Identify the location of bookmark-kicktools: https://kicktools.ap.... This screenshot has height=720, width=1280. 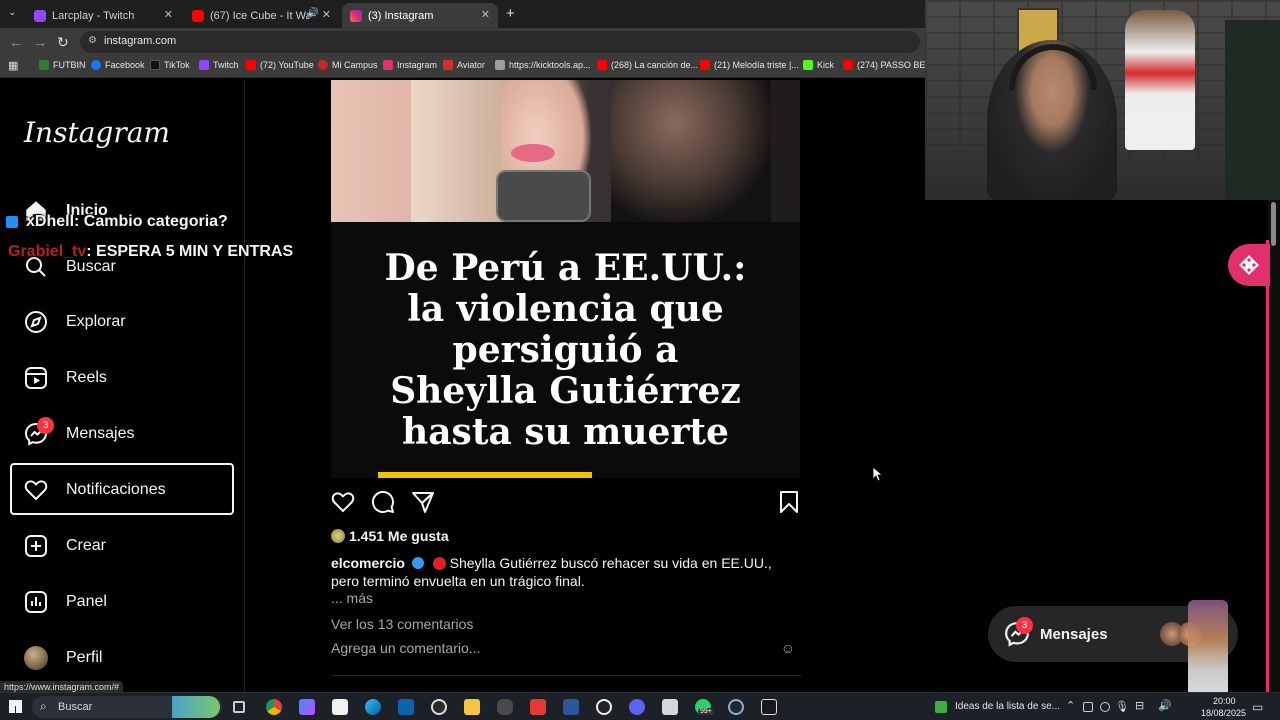
(543, 65).